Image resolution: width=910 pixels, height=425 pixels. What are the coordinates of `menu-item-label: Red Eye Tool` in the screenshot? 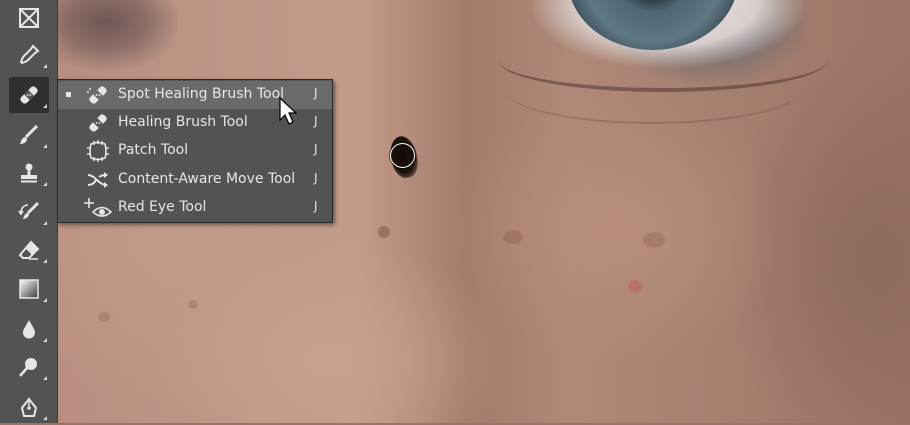 It's located at (162, 207).